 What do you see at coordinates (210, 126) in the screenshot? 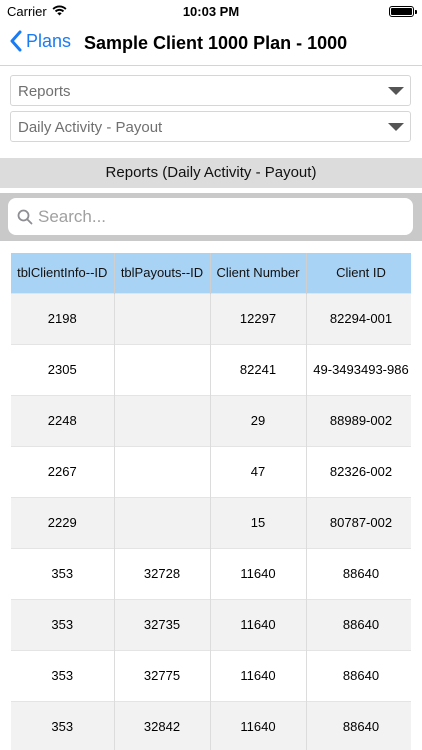
I see `report-subtype-dropdown: Daily Activity - Payout` at bounding box center [210, 126].